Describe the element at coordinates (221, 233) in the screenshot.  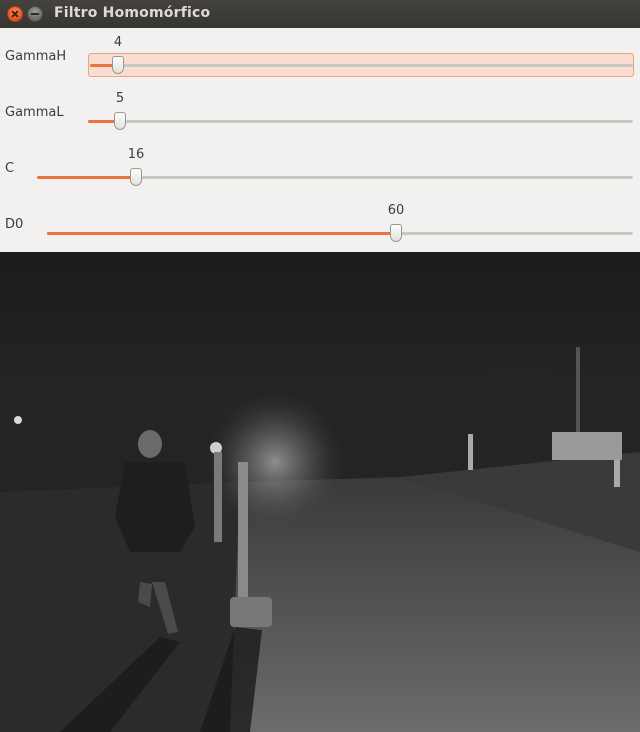
I see `slider-fill-d0` at that location.